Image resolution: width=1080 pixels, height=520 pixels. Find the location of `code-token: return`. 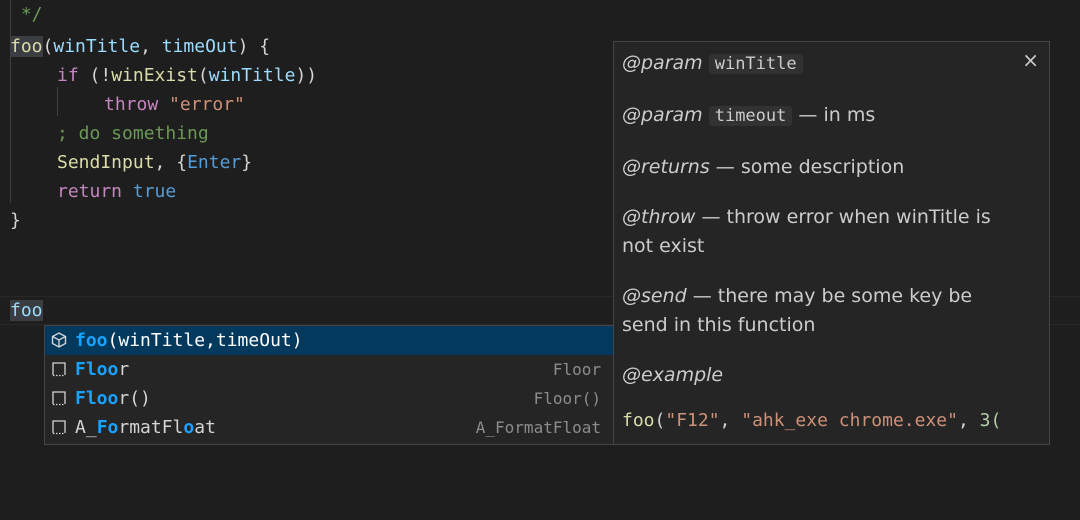

code-token: return is located at coordinates (90, 191).